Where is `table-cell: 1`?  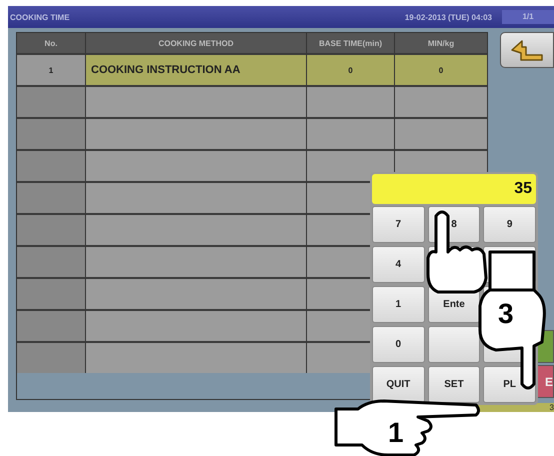 table-cell: 1 is located at coordinates (51, 69).